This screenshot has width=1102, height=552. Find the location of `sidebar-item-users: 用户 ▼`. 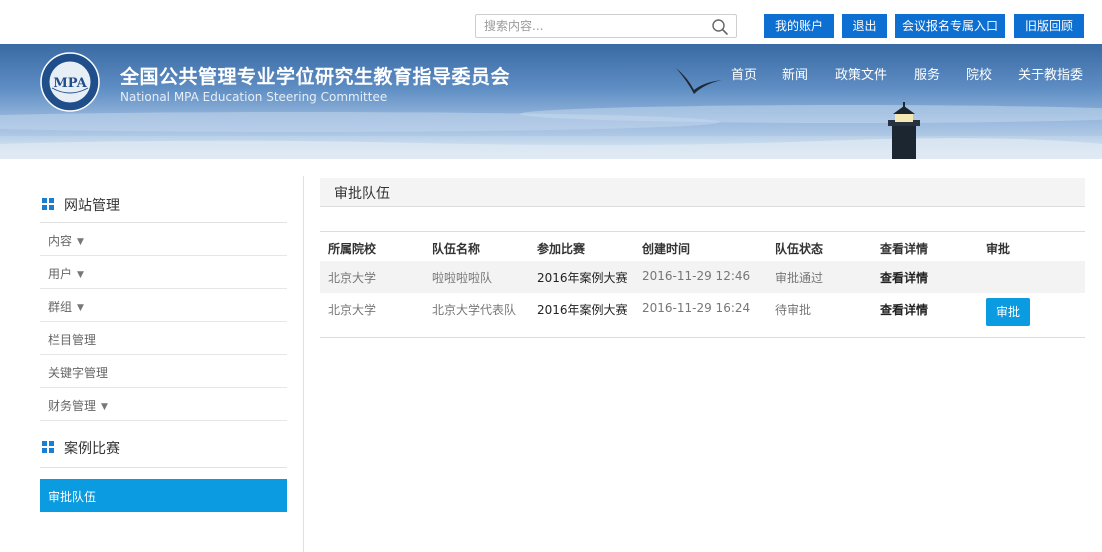

sidebar-item-users: 用户 ▼ is located at coordinates (163, 272).